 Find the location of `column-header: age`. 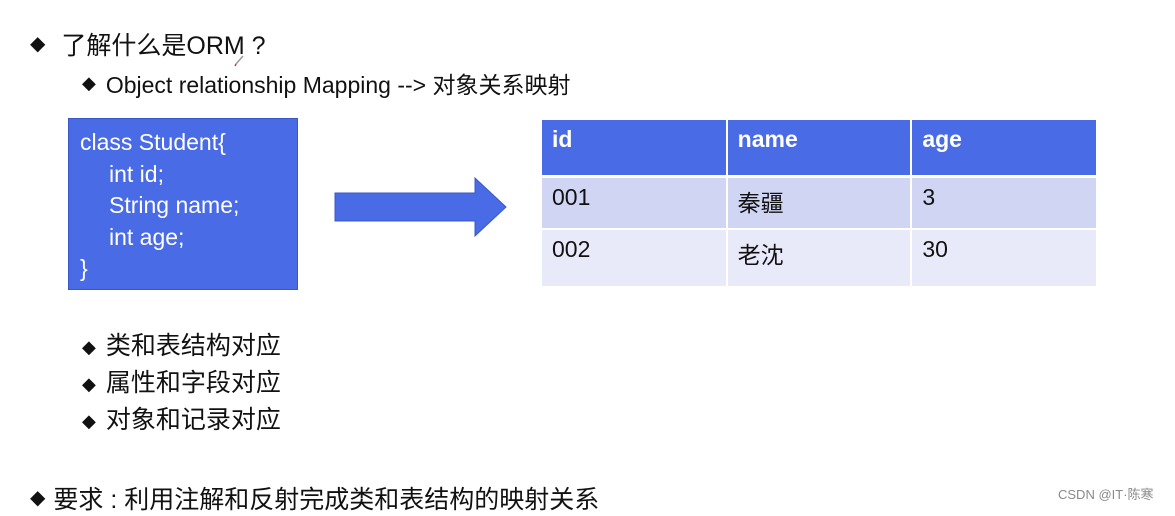

column-header: age is located at coordinates (1003, 149).